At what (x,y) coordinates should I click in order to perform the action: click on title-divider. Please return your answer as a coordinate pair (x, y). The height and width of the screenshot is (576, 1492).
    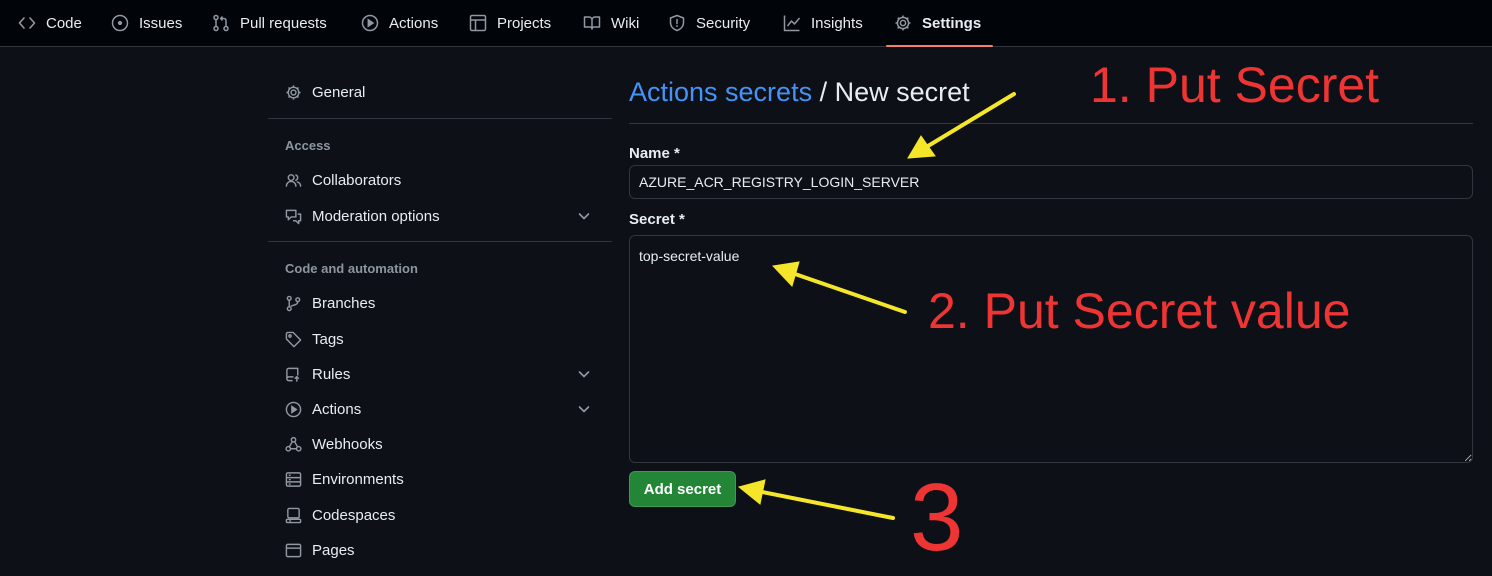
    Looking at the image, I should click on (1051, 123).